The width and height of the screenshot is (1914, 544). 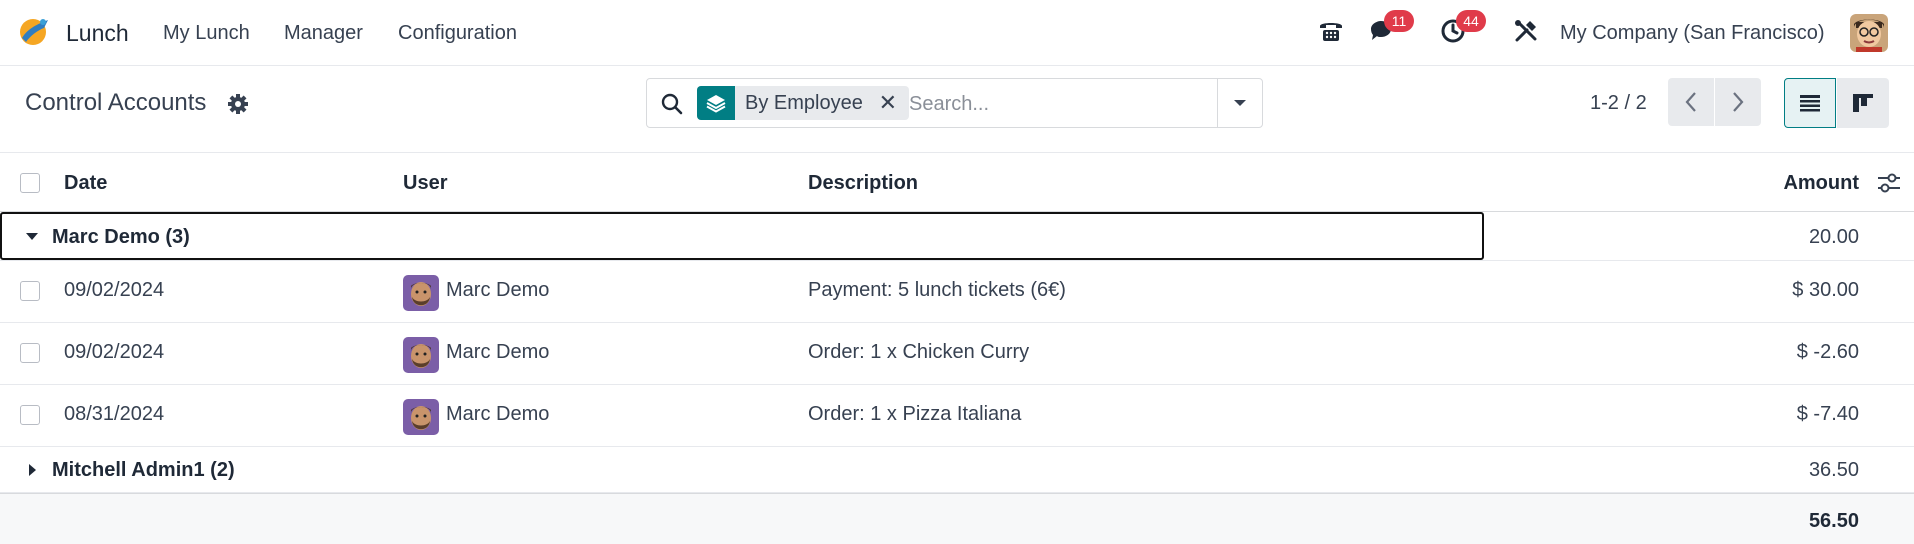 I want to click on search-bar: By Employee ✕, so click(x=954, y=103).